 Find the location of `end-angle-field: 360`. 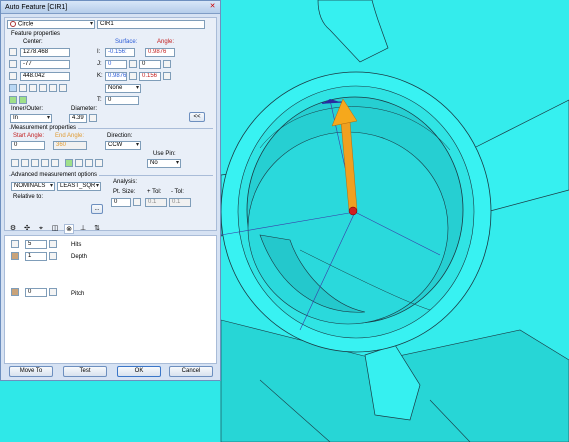

end-angle-field: 360 is located at coordinates (70, 145).